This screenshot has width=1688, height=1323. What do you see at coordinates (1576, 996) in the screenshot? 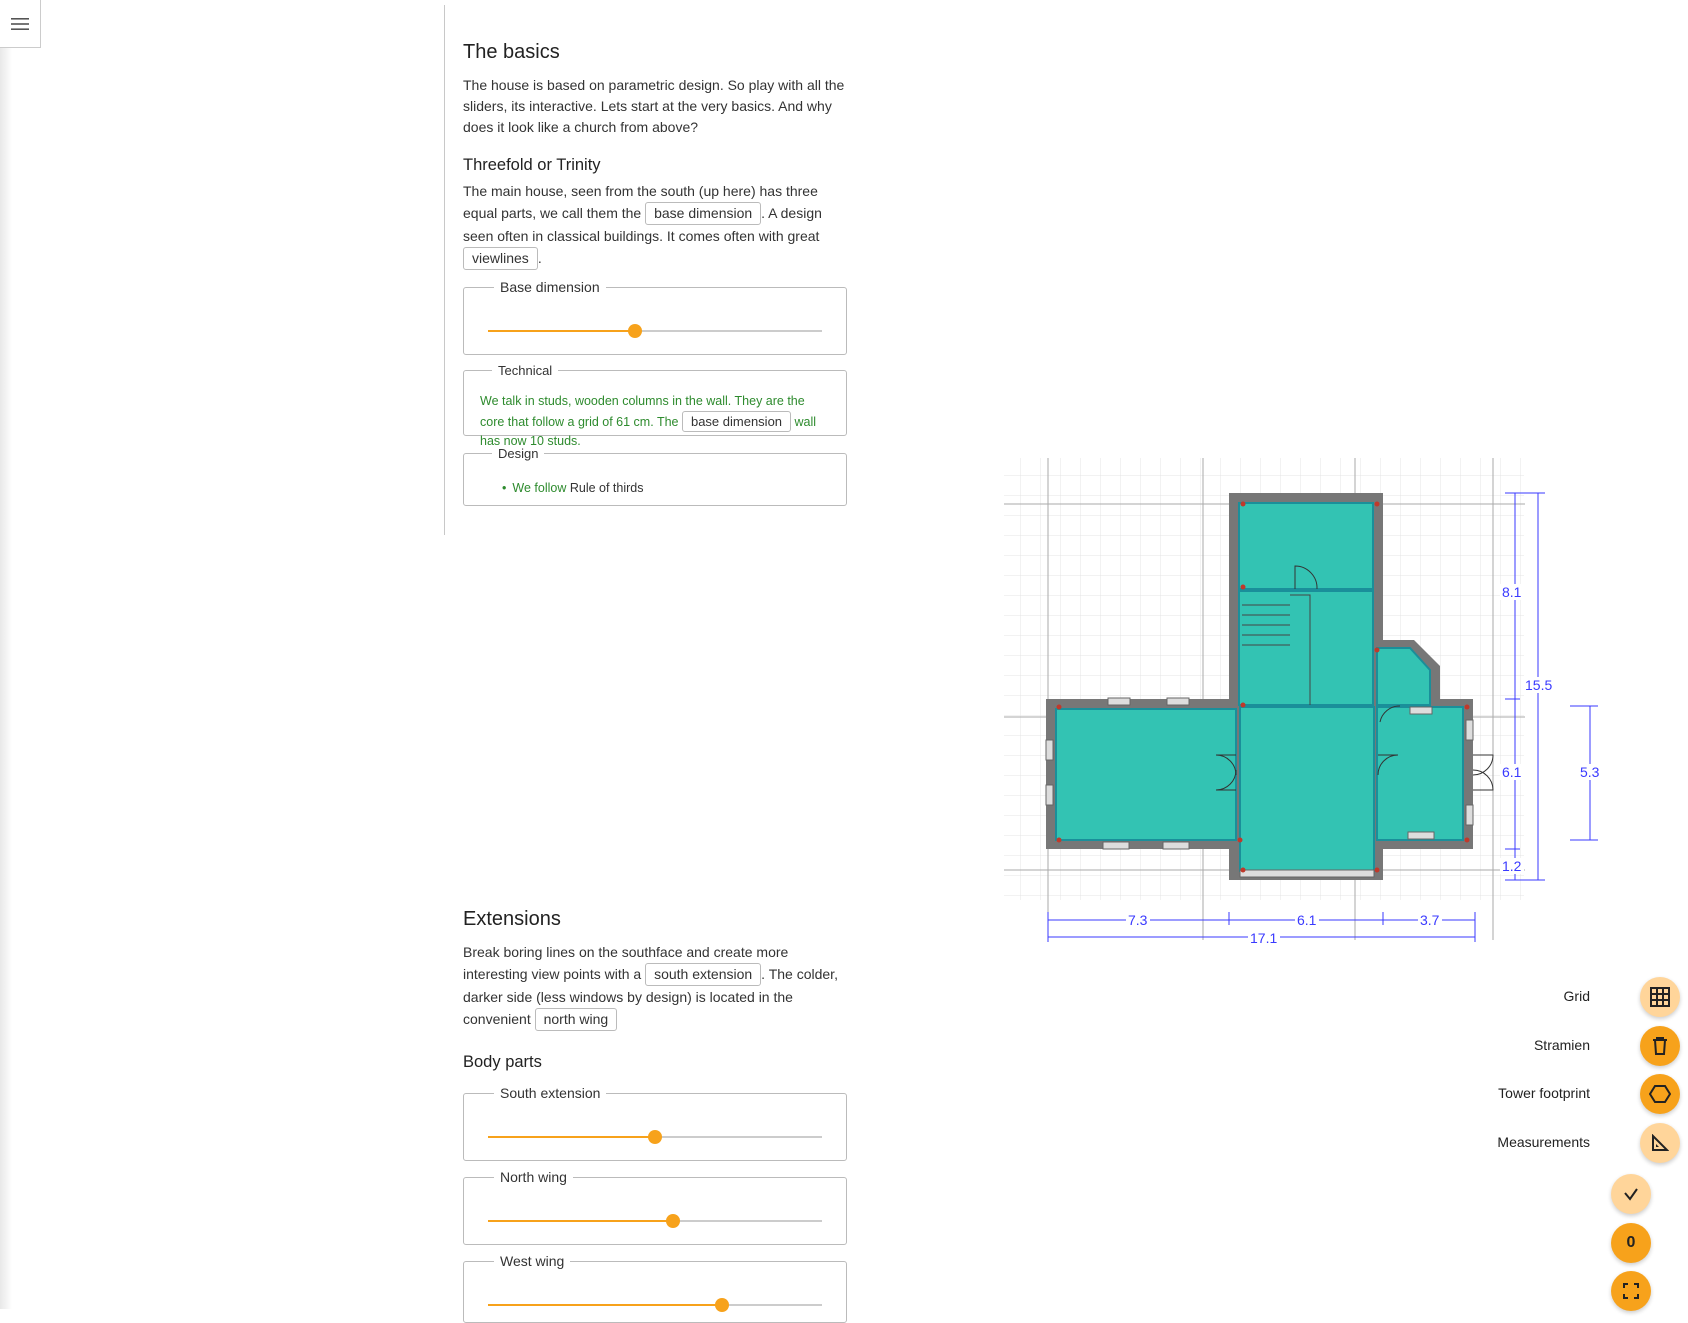
I see `grid-label: Grid` at bounding box center [1576, 996].